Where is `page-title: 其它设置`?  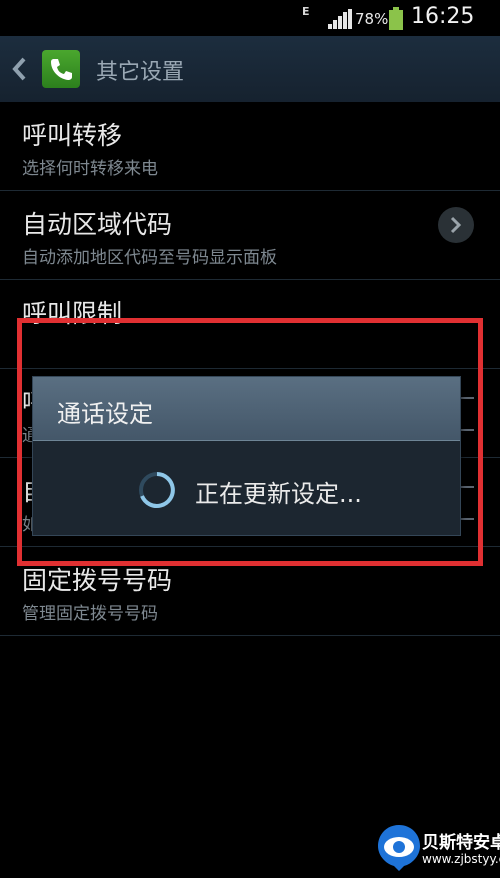
page-title: 其它设置 is located at coordinates (140, 72).